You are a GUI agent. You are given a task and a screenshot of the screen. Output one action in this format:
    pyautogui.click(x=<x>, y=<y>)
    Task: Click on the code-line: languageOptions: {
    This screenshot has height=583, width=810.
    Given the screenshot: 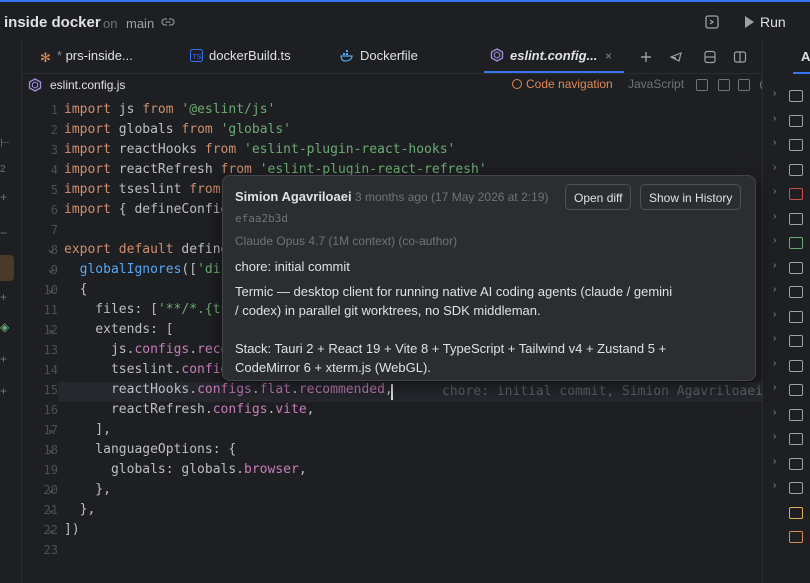 What is the action you would take?
    pyautogui.click(x=150, y=449)
    